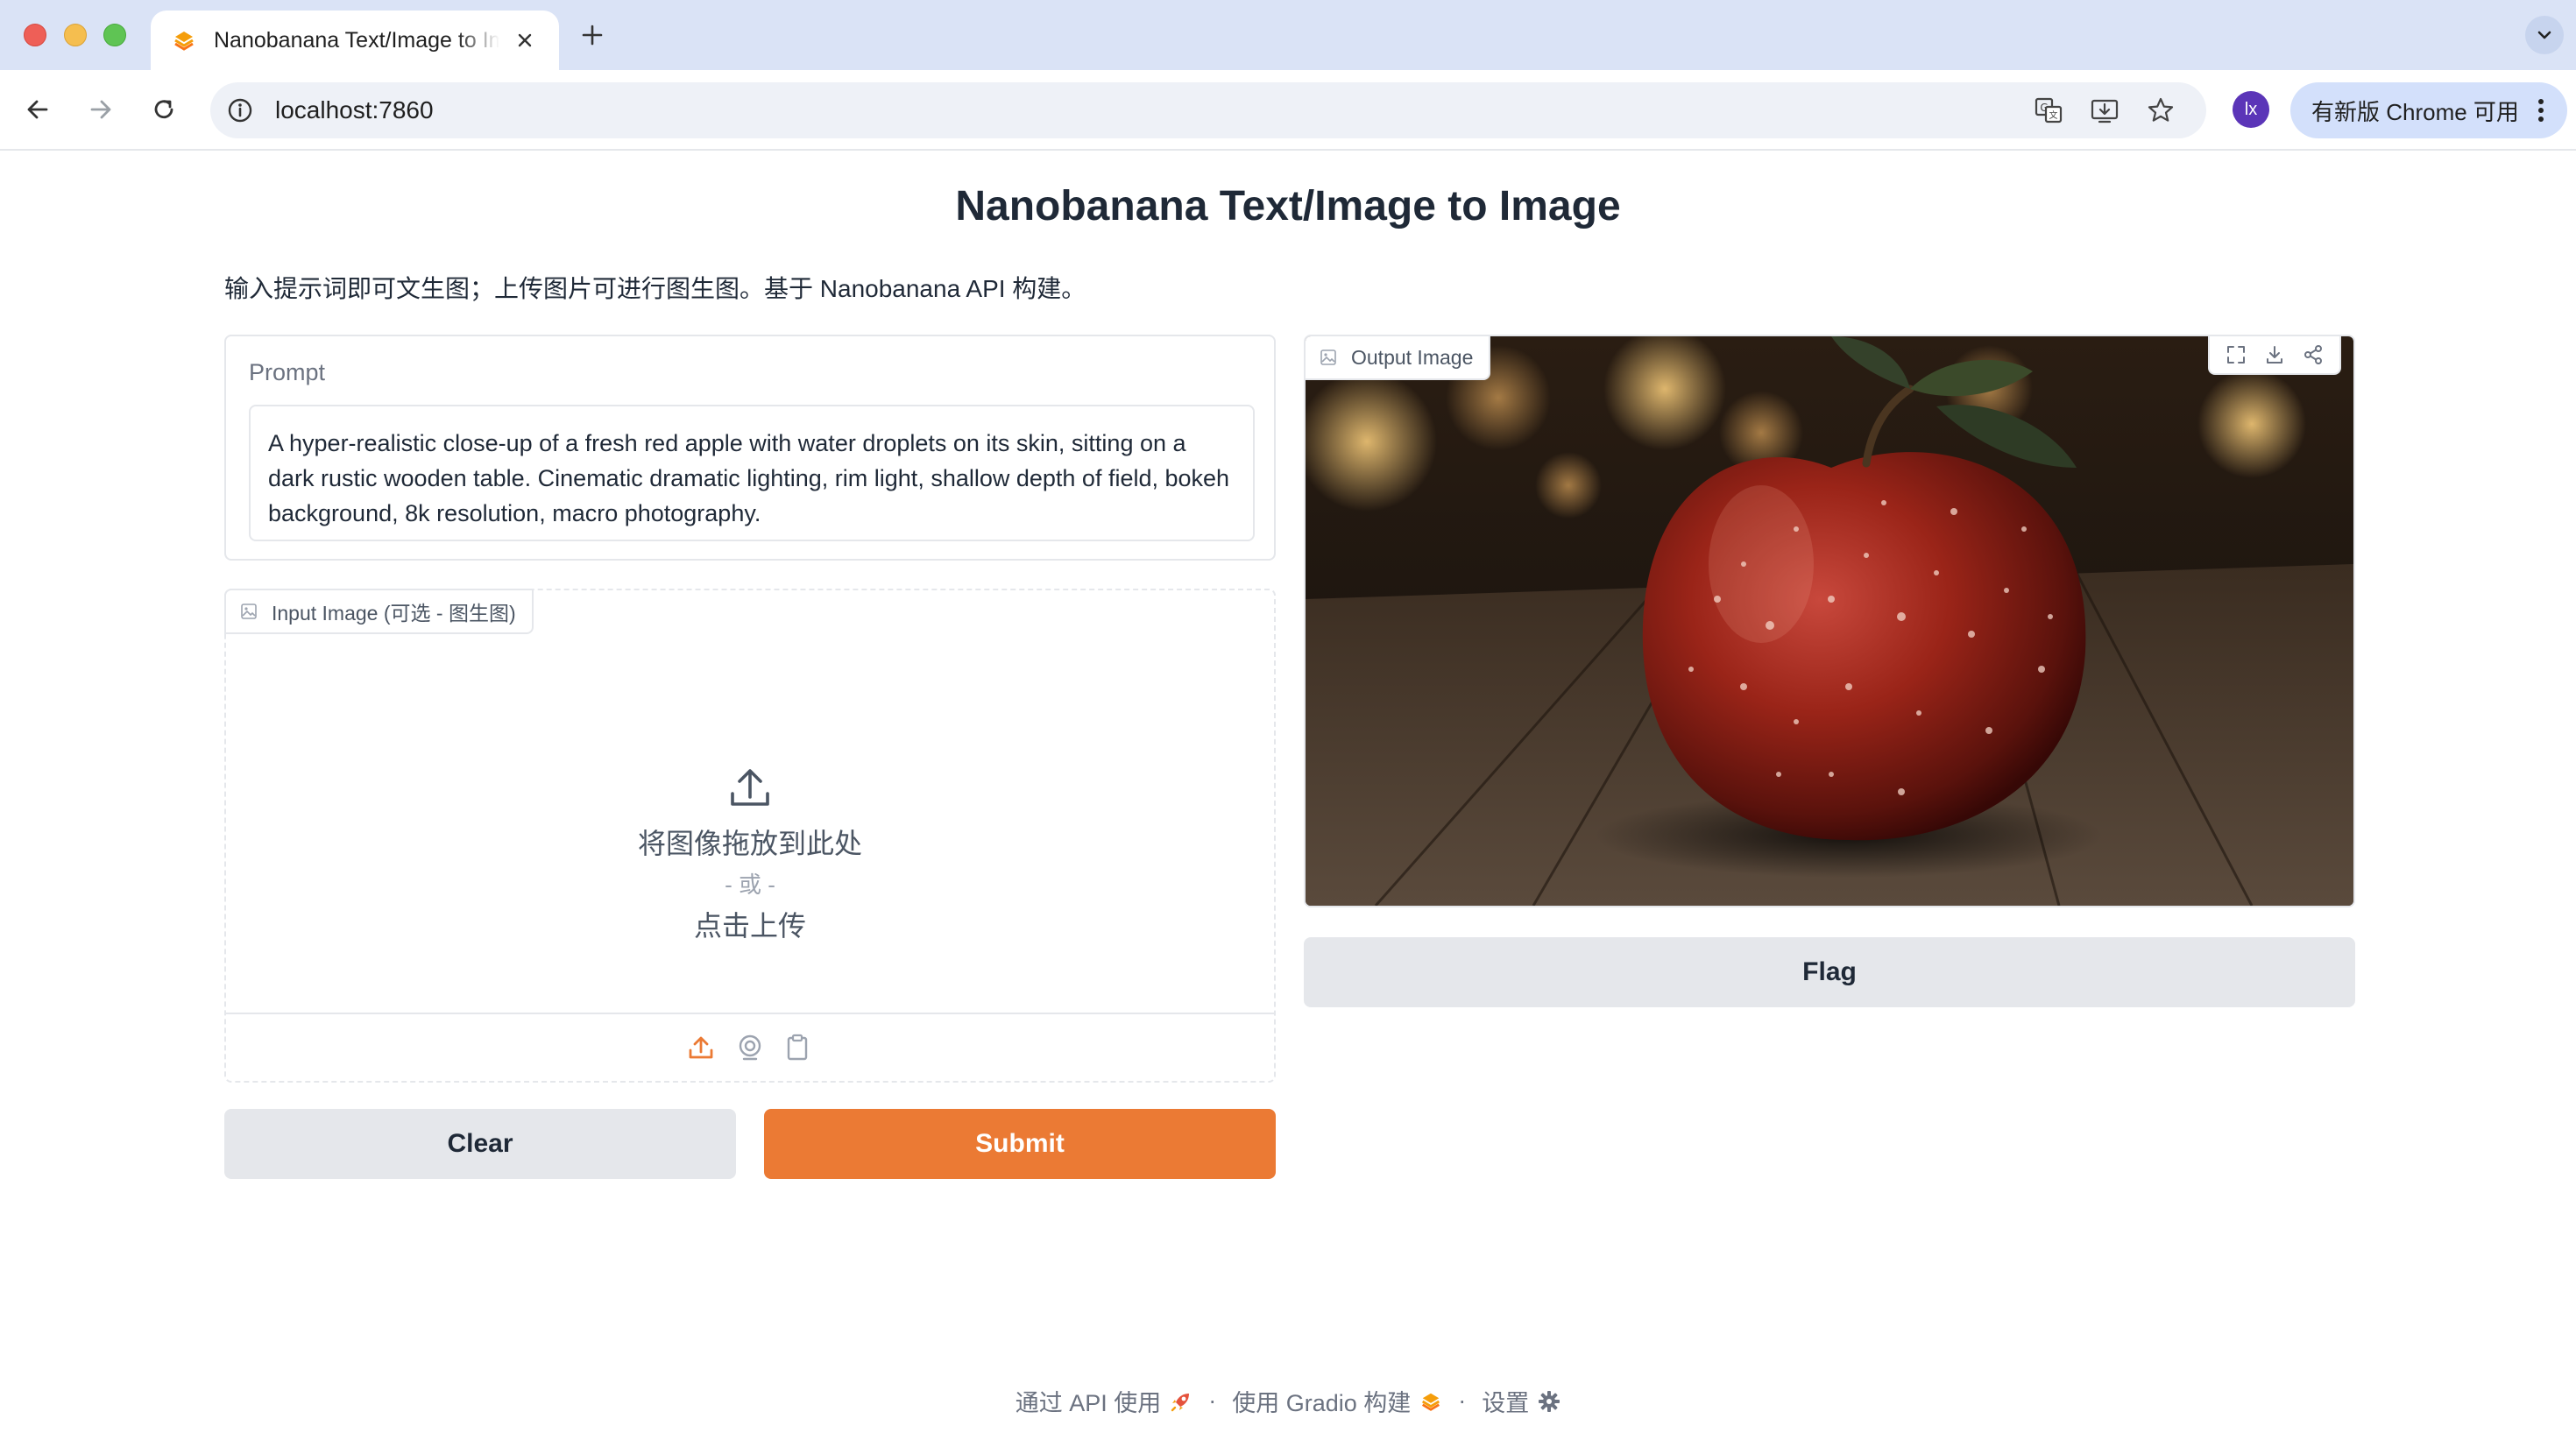 The image size is (2576, 1447). What do you see at coordinates (797, 1047) in the screenshot?
I see `clipboard-source-icon` at bounding box center [797, 1047].